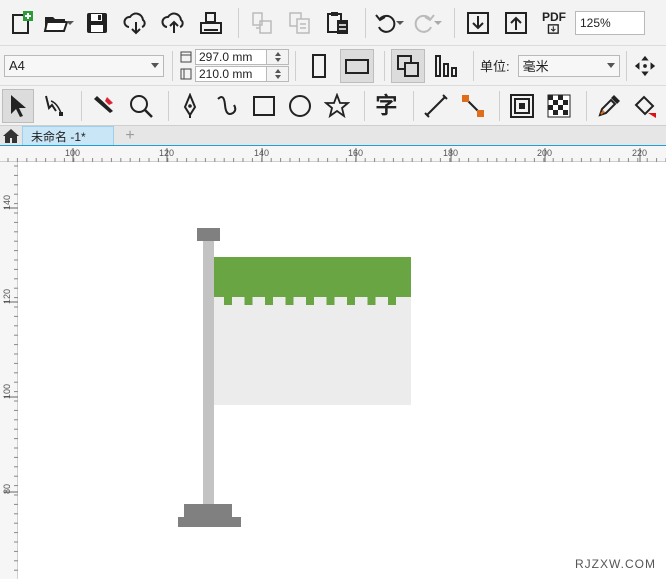  I want to click on eyedropper-tool, so click(609, 106).